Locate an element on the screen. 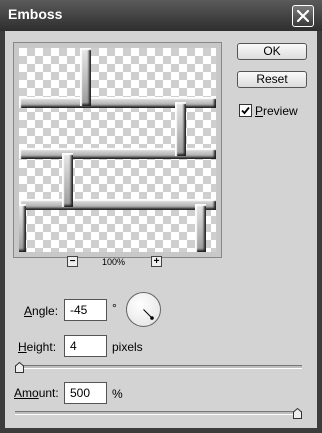 This screenshot has height=433, width=322. zoom-controls: − 100% + is located at coordinates (117, 264).